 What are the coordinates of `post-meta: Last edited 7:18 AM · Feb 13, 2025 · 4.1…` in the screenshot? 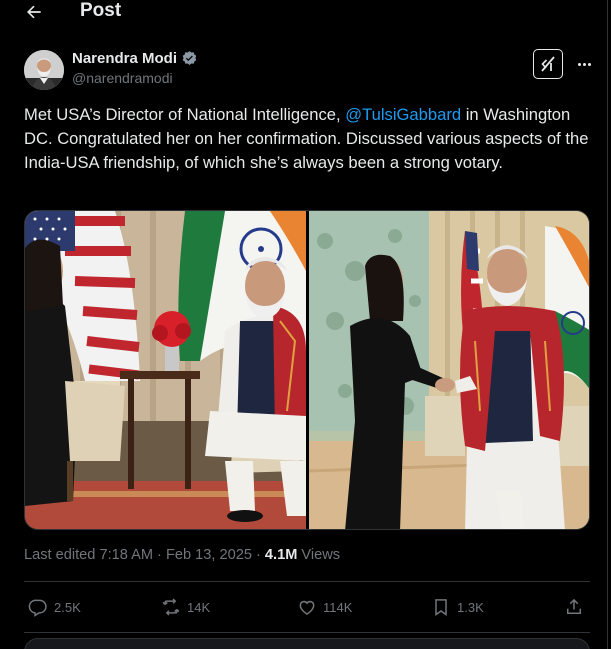 It's located at (182, 555).